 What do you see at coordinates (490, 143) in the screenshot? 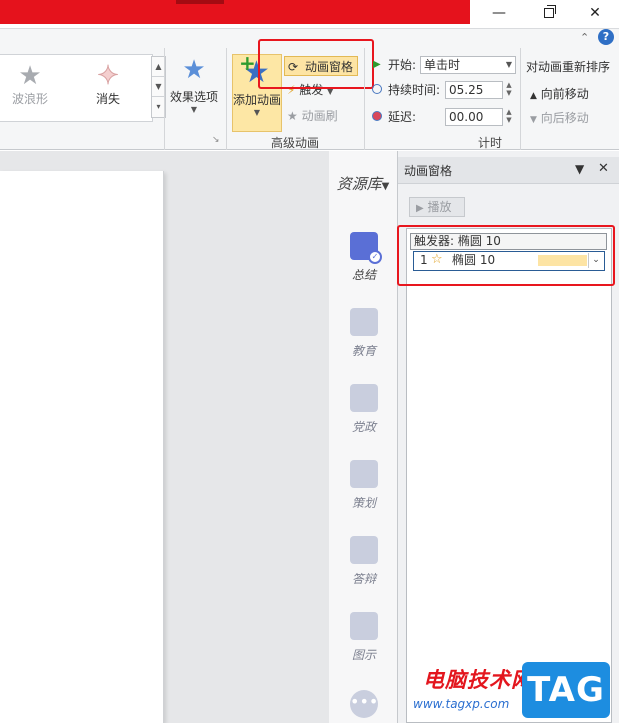
I see `timing-group-label: 计时` at bounding box center [490, 143].